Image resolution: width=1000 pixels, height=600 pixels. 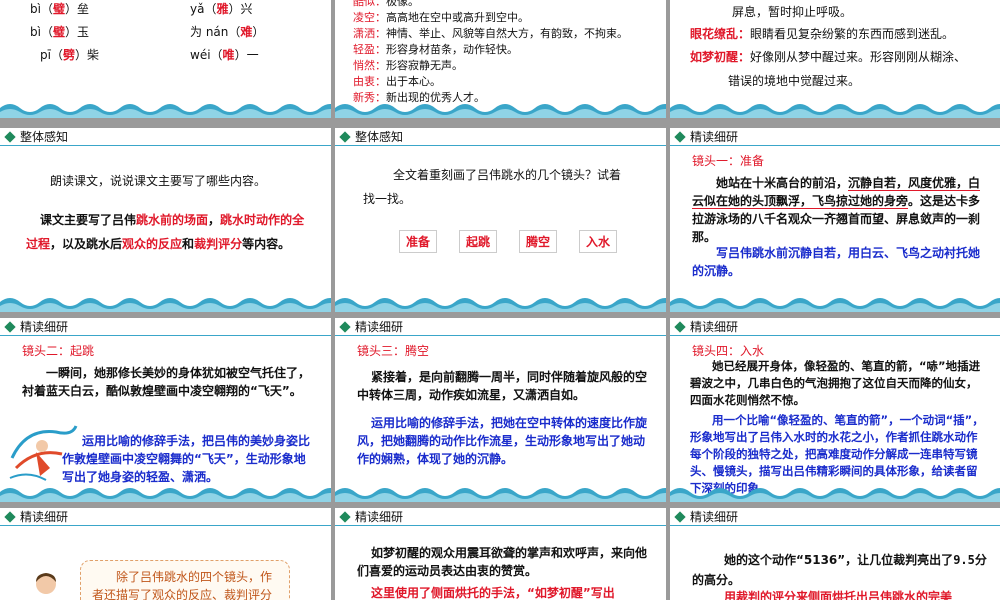 I want to click on score-analysis: 用裁判的评分来侧面烘托出吕伟跳水的完美, so click(x=838, y=595).